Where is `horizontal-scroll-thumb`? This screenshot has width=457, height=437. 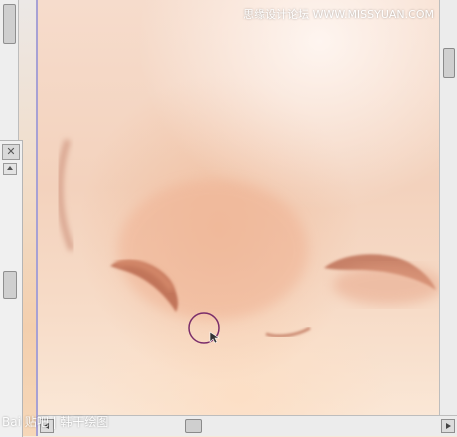
horizontal-scroll-thumb is located at coordinates (193, 426).